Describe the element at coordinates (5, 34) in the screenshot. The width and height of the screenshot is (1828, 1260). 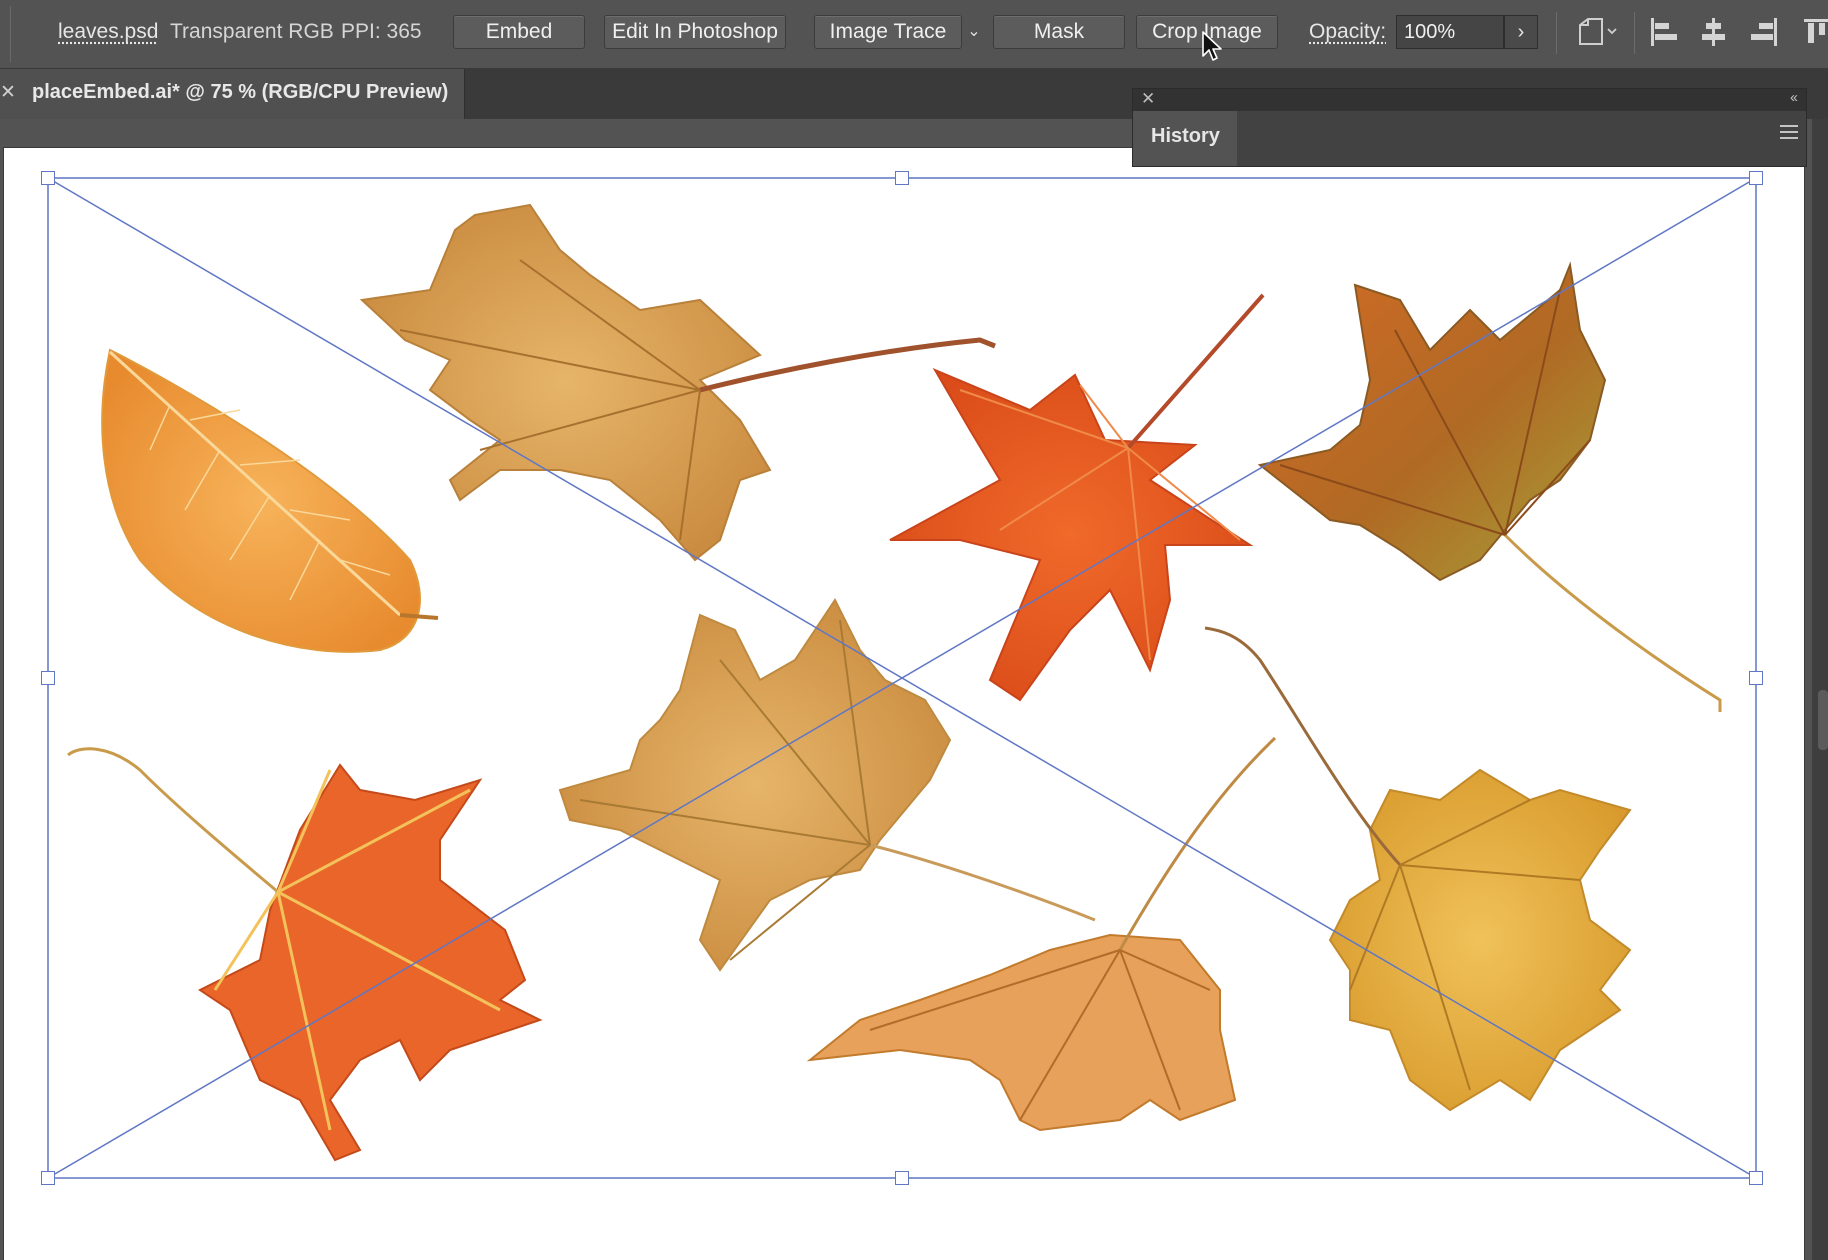
I see `control-bar-grip` at that location.